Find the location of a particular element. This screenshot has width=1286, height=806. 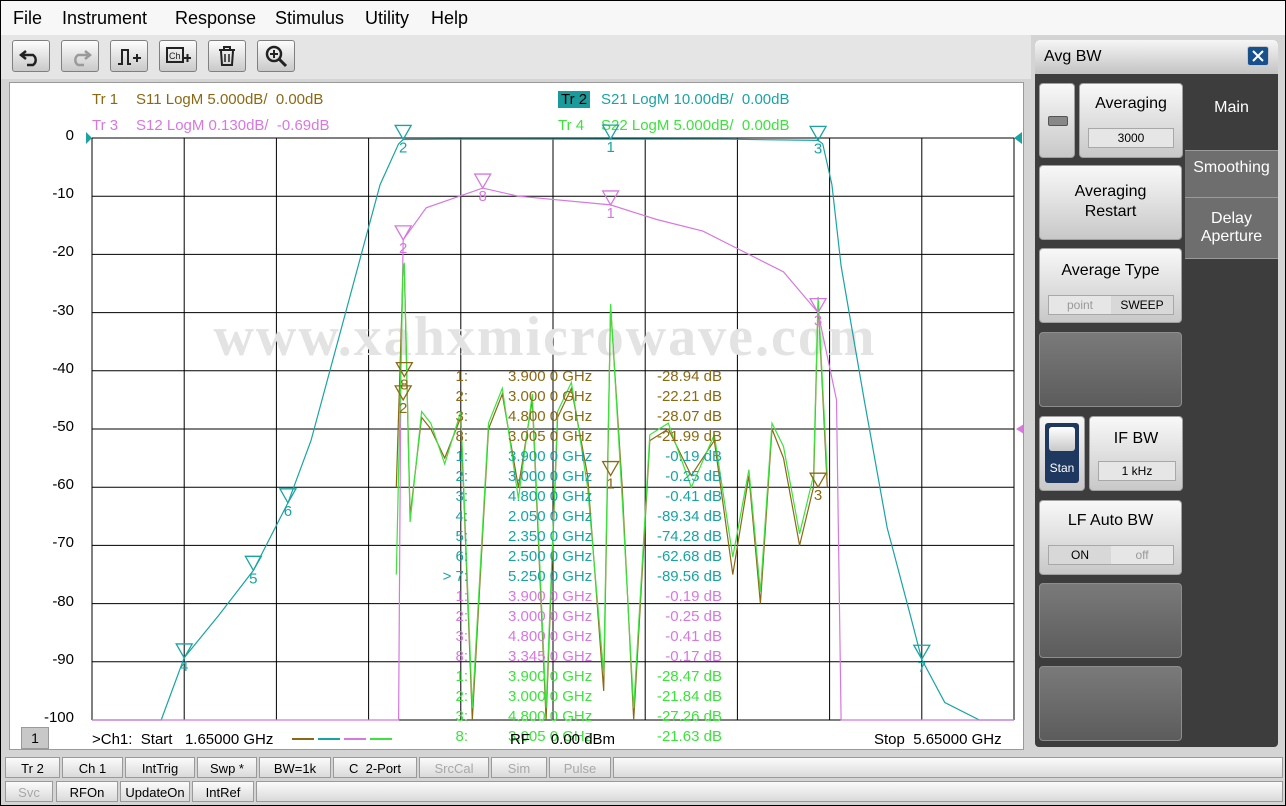

averaging-button: Averaging 3000 is located at coordinates (1131, 120).